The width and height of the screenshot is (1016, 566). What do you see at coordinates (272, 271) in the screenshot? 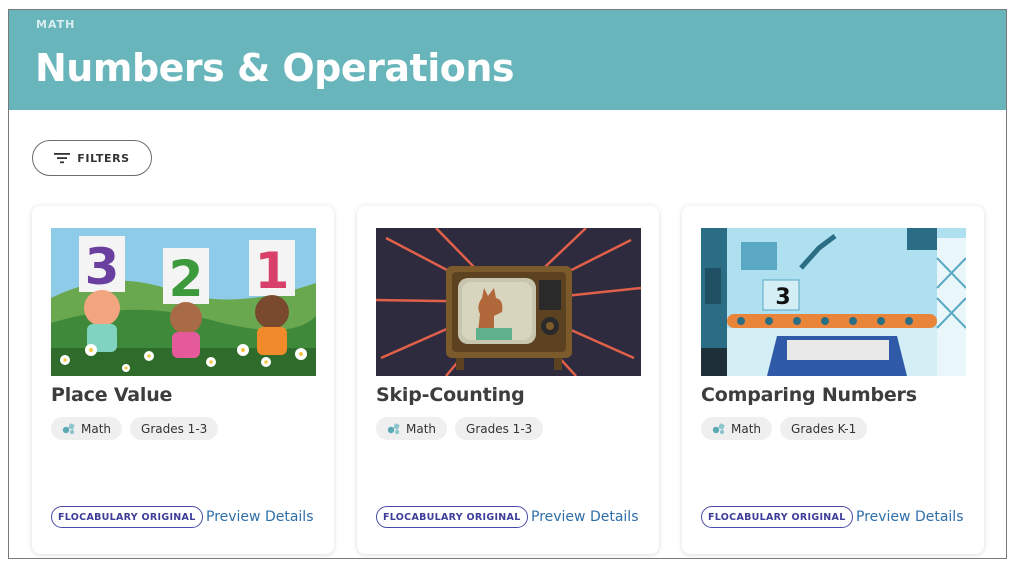
I see `thumb-digit: 1` at bounding box center [272, 271].